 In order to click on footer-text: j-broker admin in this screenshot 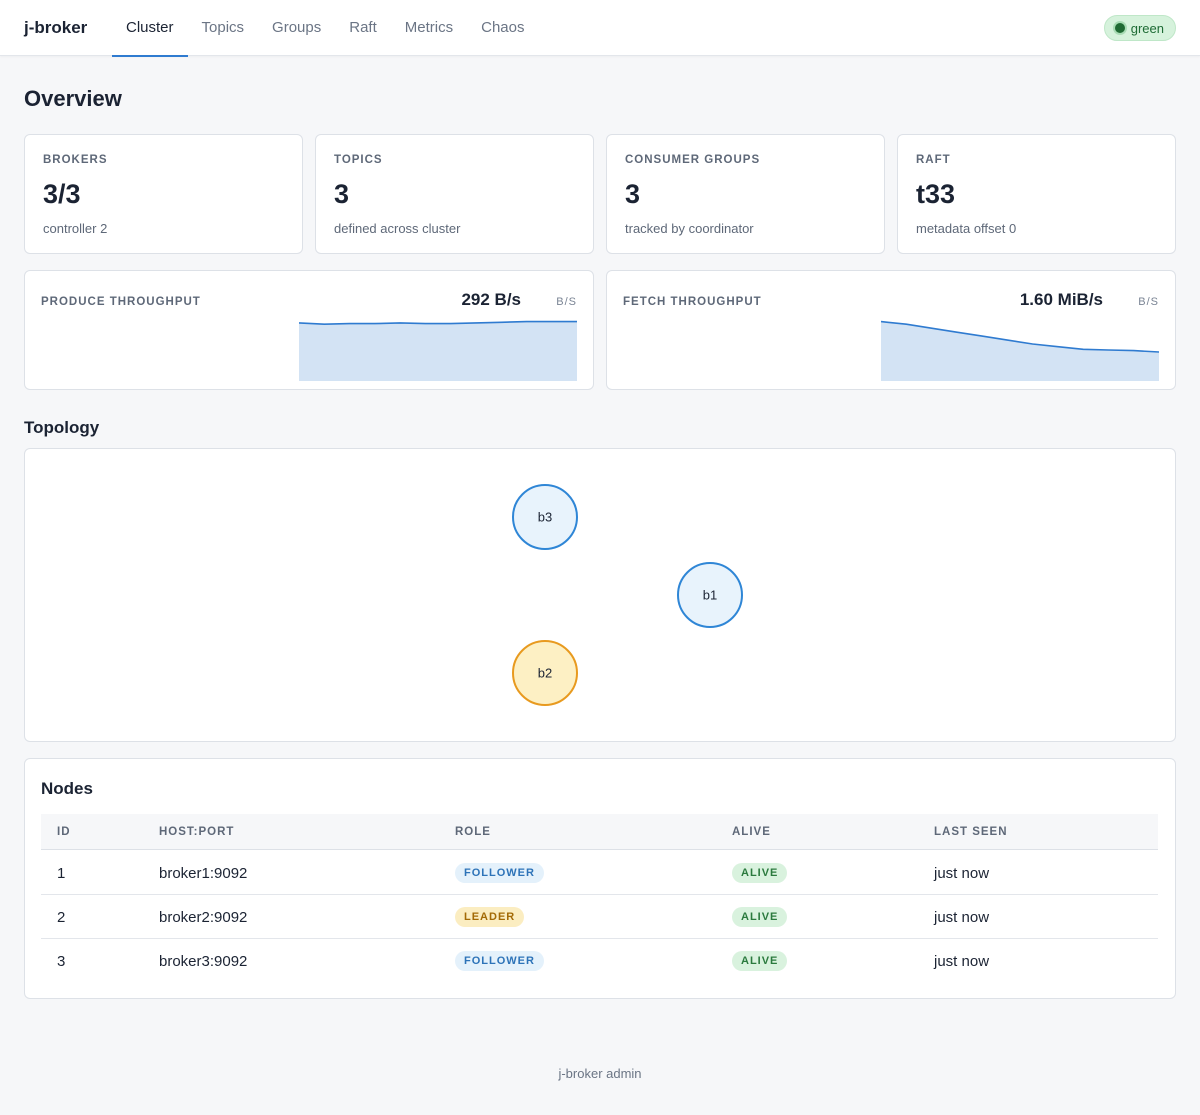, I will do `click(600, 1073)`.